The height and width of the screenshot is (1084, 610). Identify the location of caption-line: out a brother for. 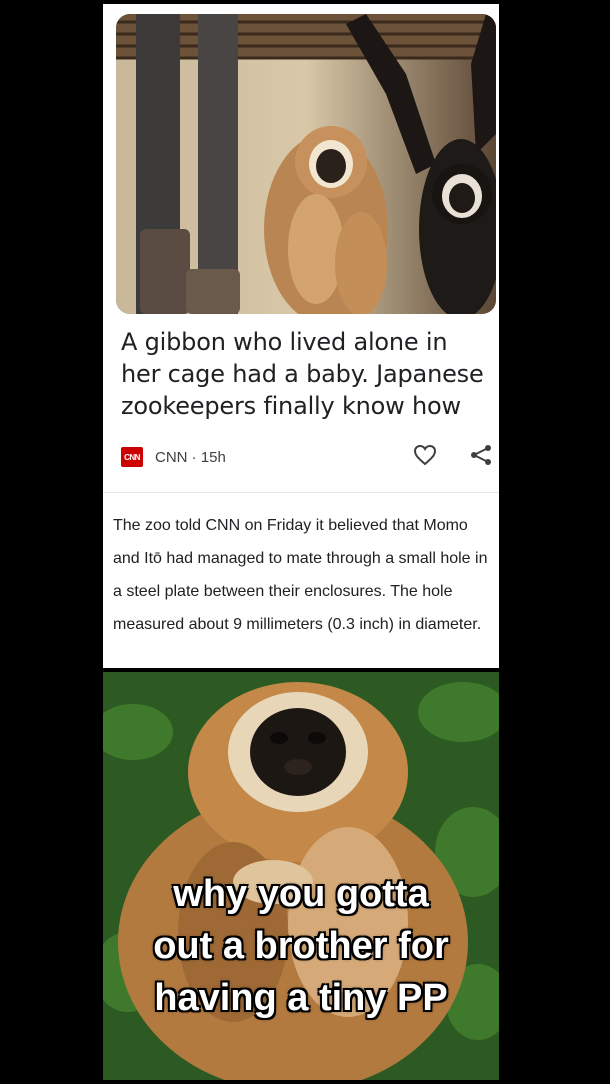
(301, 946).